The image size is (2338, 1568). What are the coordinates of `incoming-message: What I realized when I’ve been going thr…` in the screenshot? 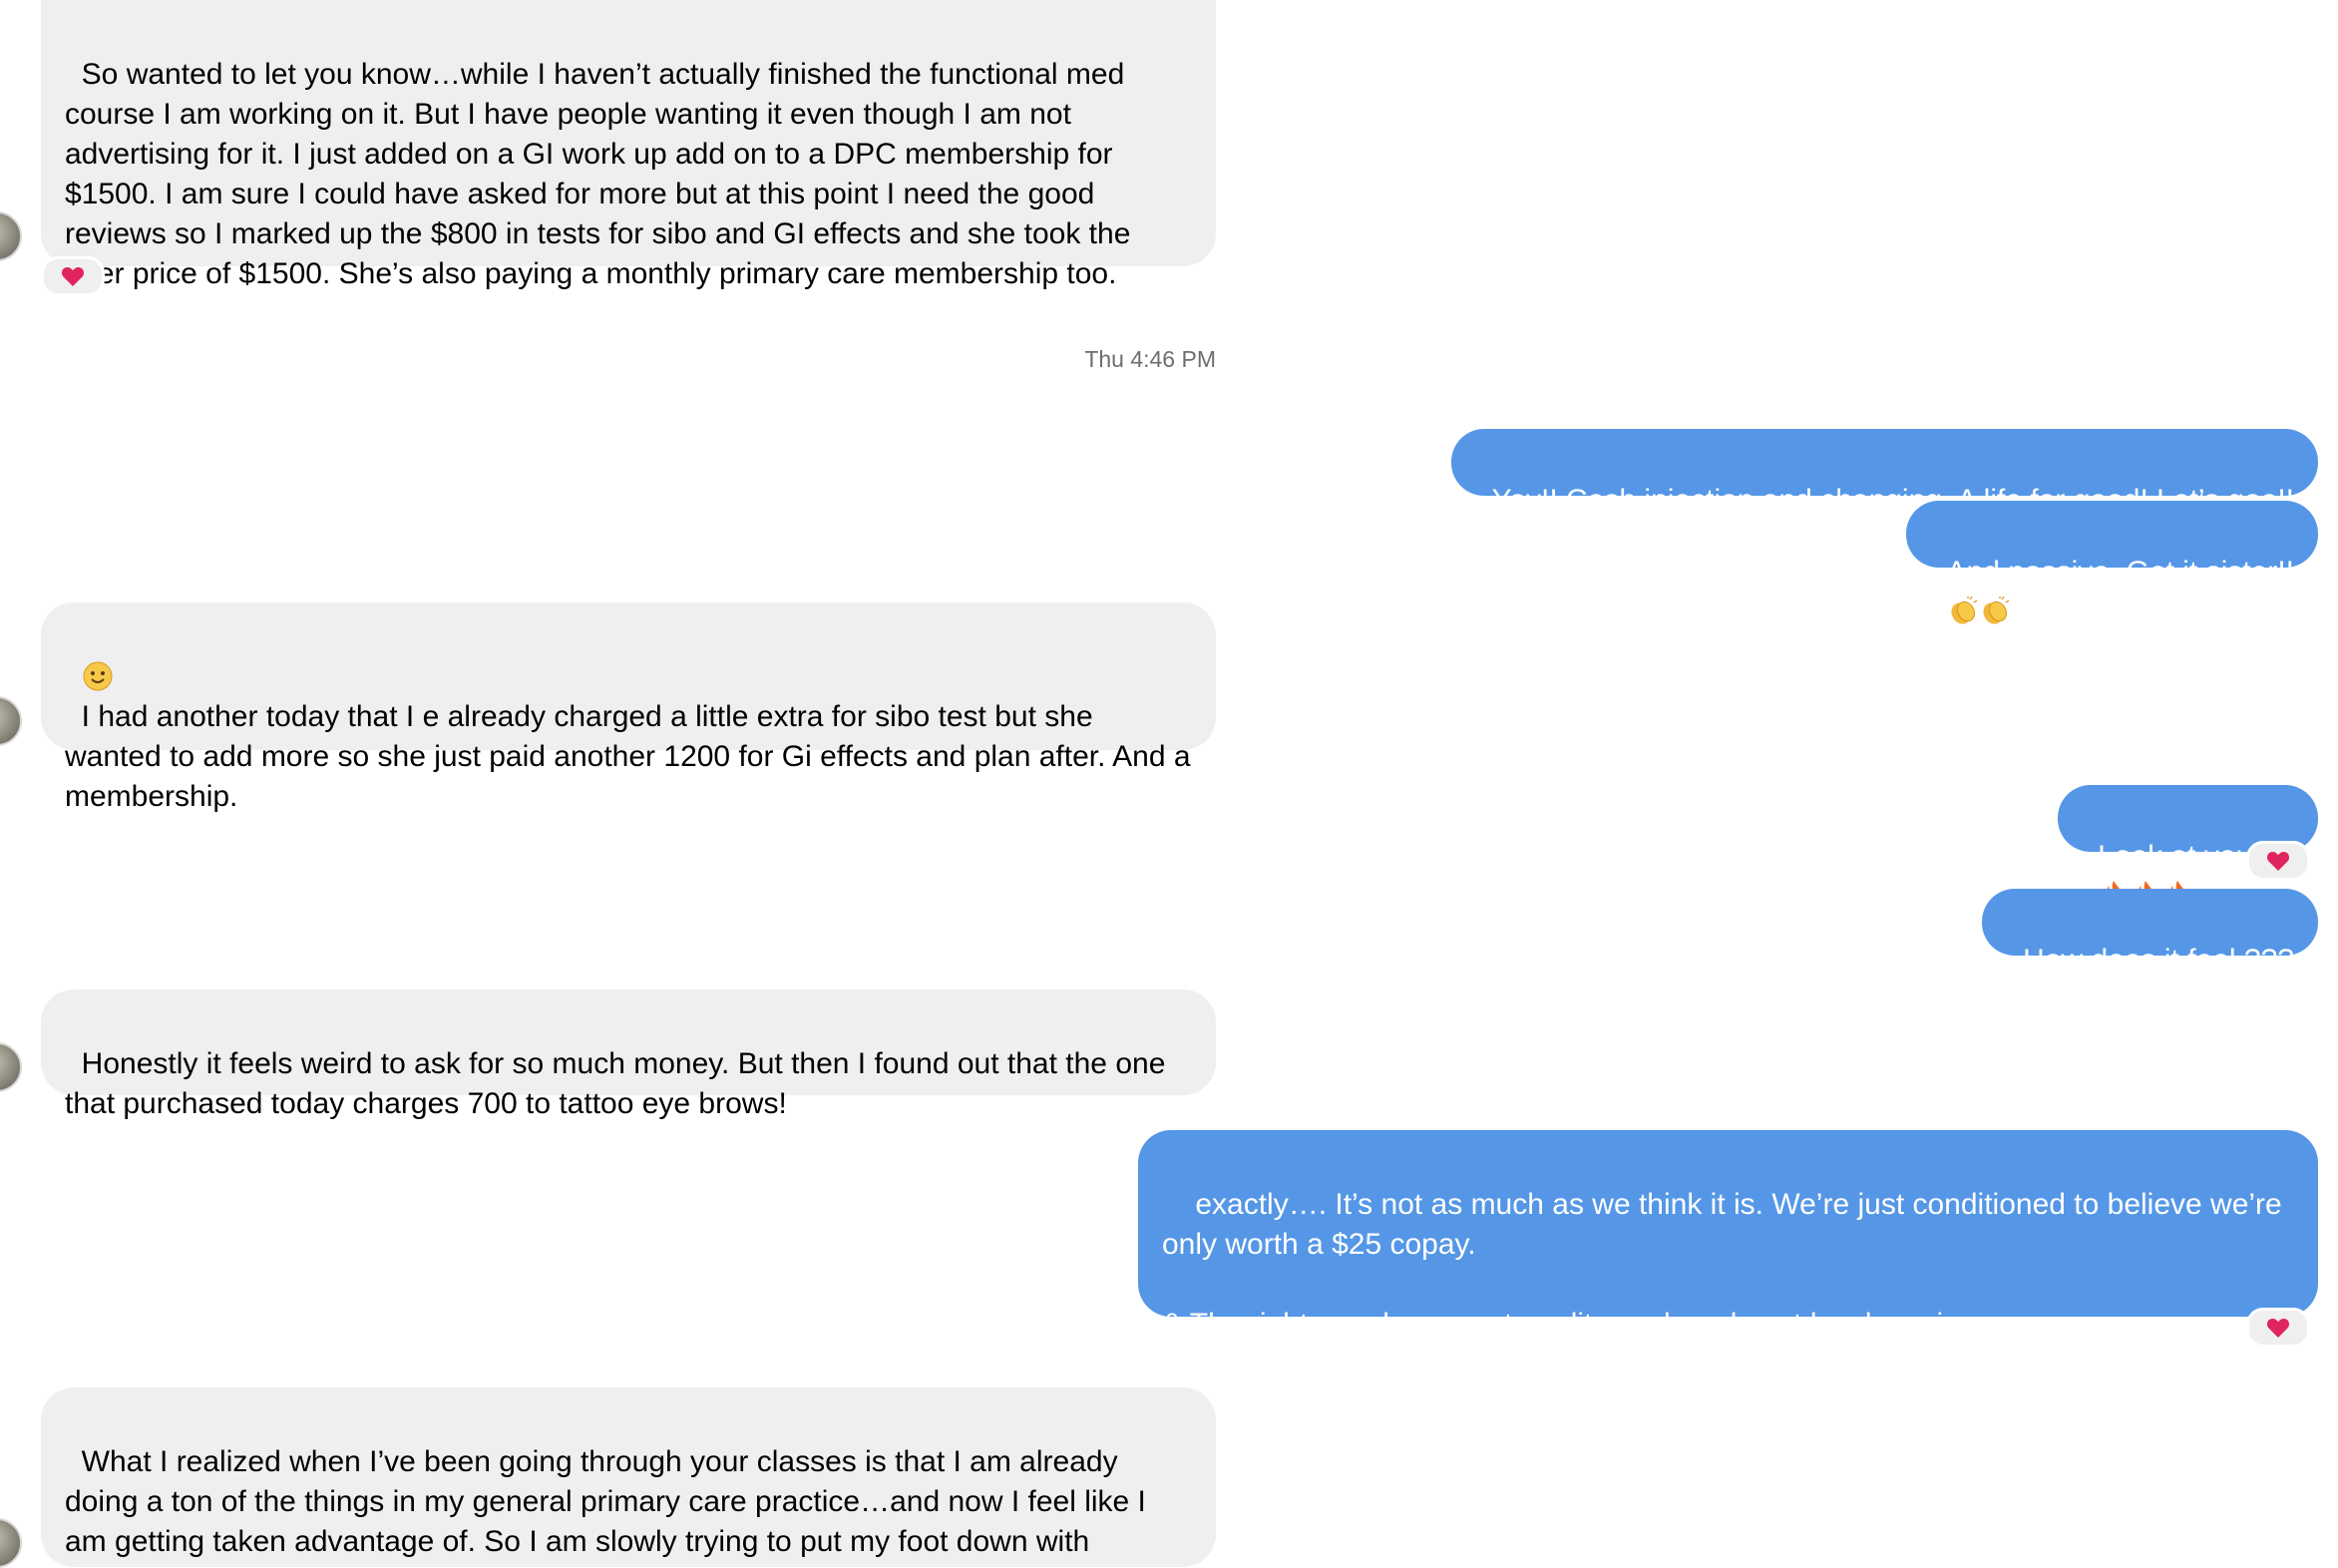 It's located at (628, 1477).